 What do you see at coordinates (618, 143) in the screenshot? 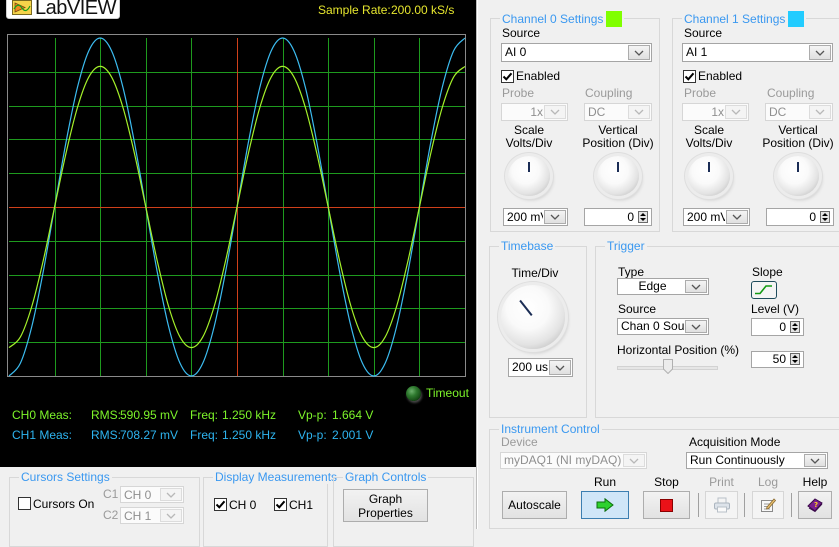
I see `channel0-vpos-label-line2: Position (Div)` at bounding box center [618, 143].